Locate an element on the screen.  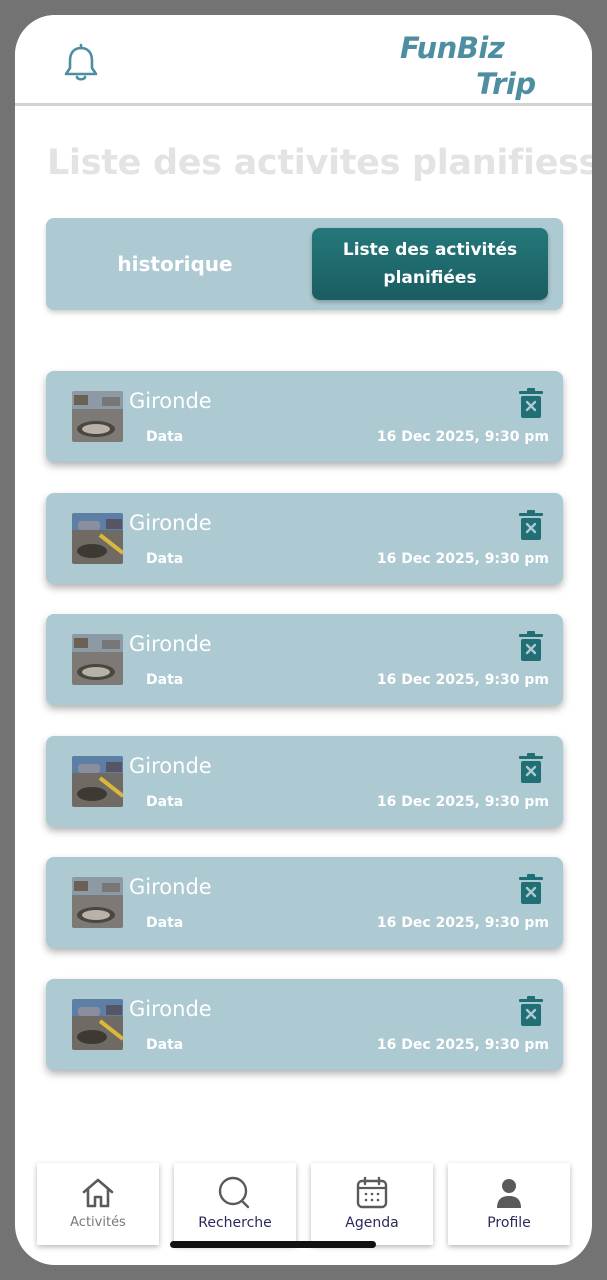
logo-line-1: FunBiz is located at coordinates (452, 48).